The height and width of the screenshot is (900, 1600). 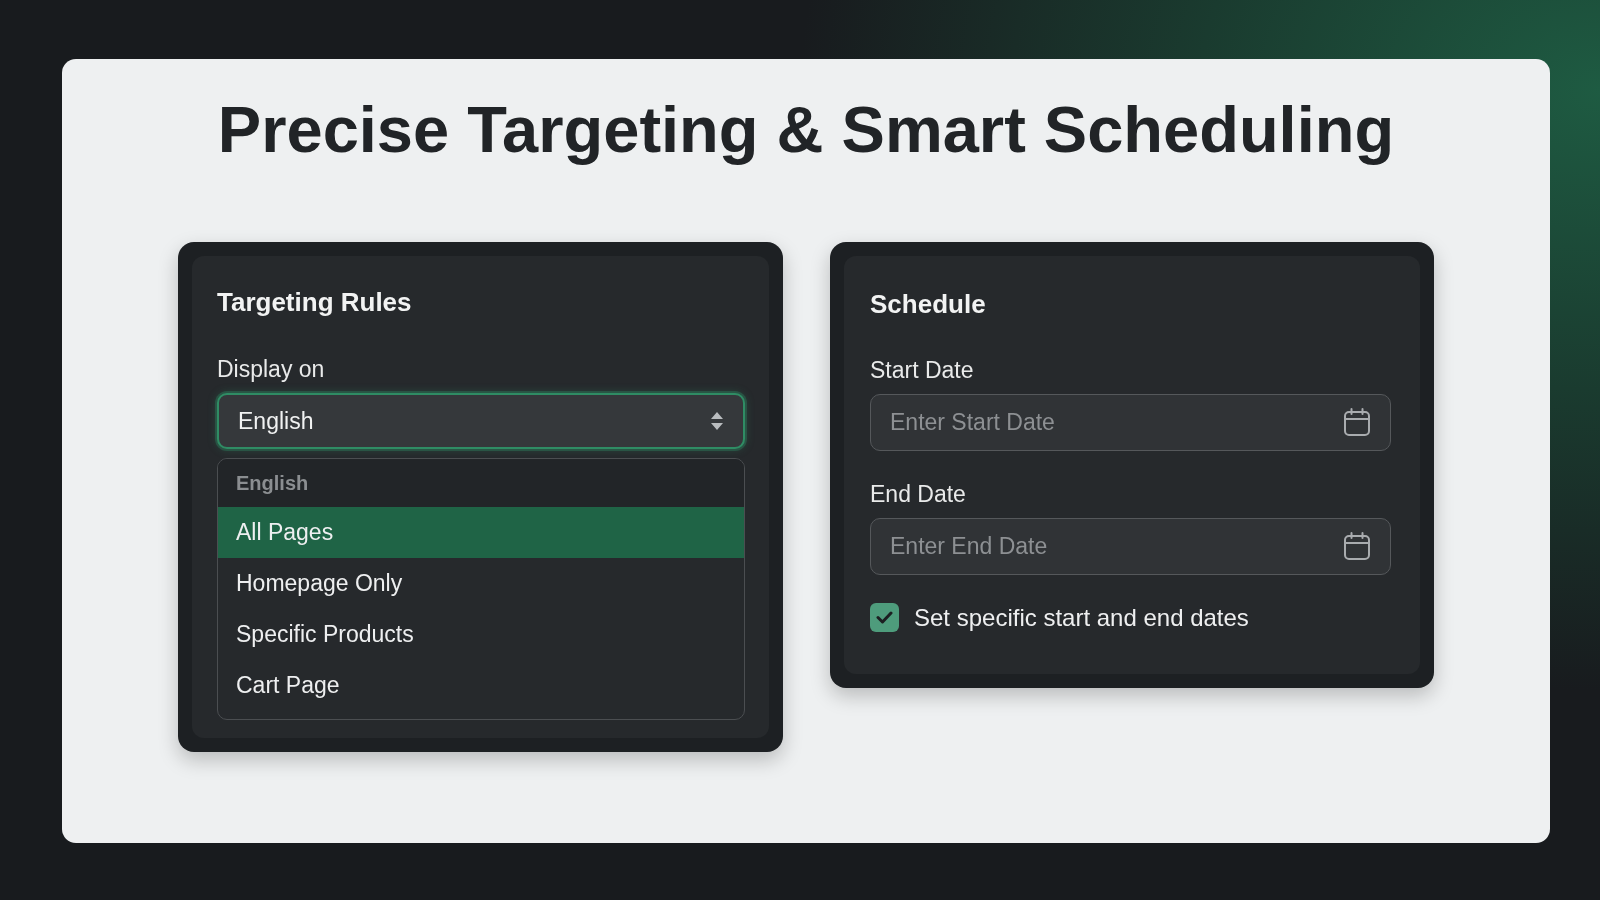 I want to click on field-label: Start Date, so click(x=922, y=370).